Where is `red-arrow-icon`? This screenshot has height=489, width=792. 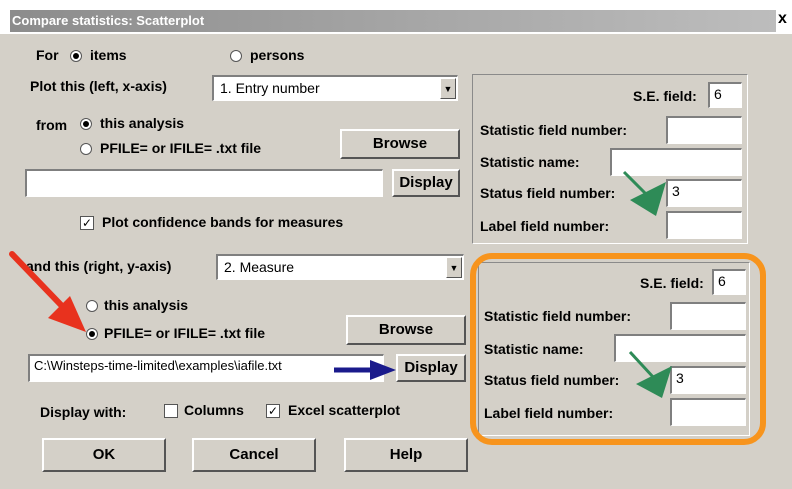
red-arrow-icon is located at coordinates (47, 291).